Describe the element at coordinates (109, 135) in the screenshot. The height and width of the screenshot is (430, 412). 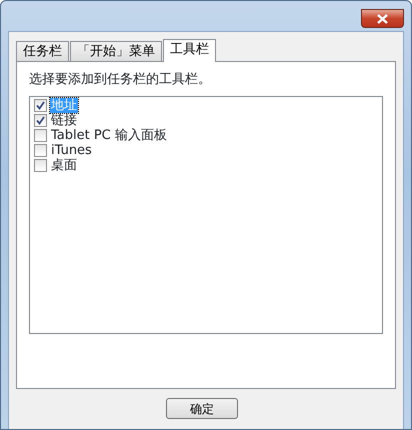
I see `toolbar-item: Tablet PC 输入面板` at that location.